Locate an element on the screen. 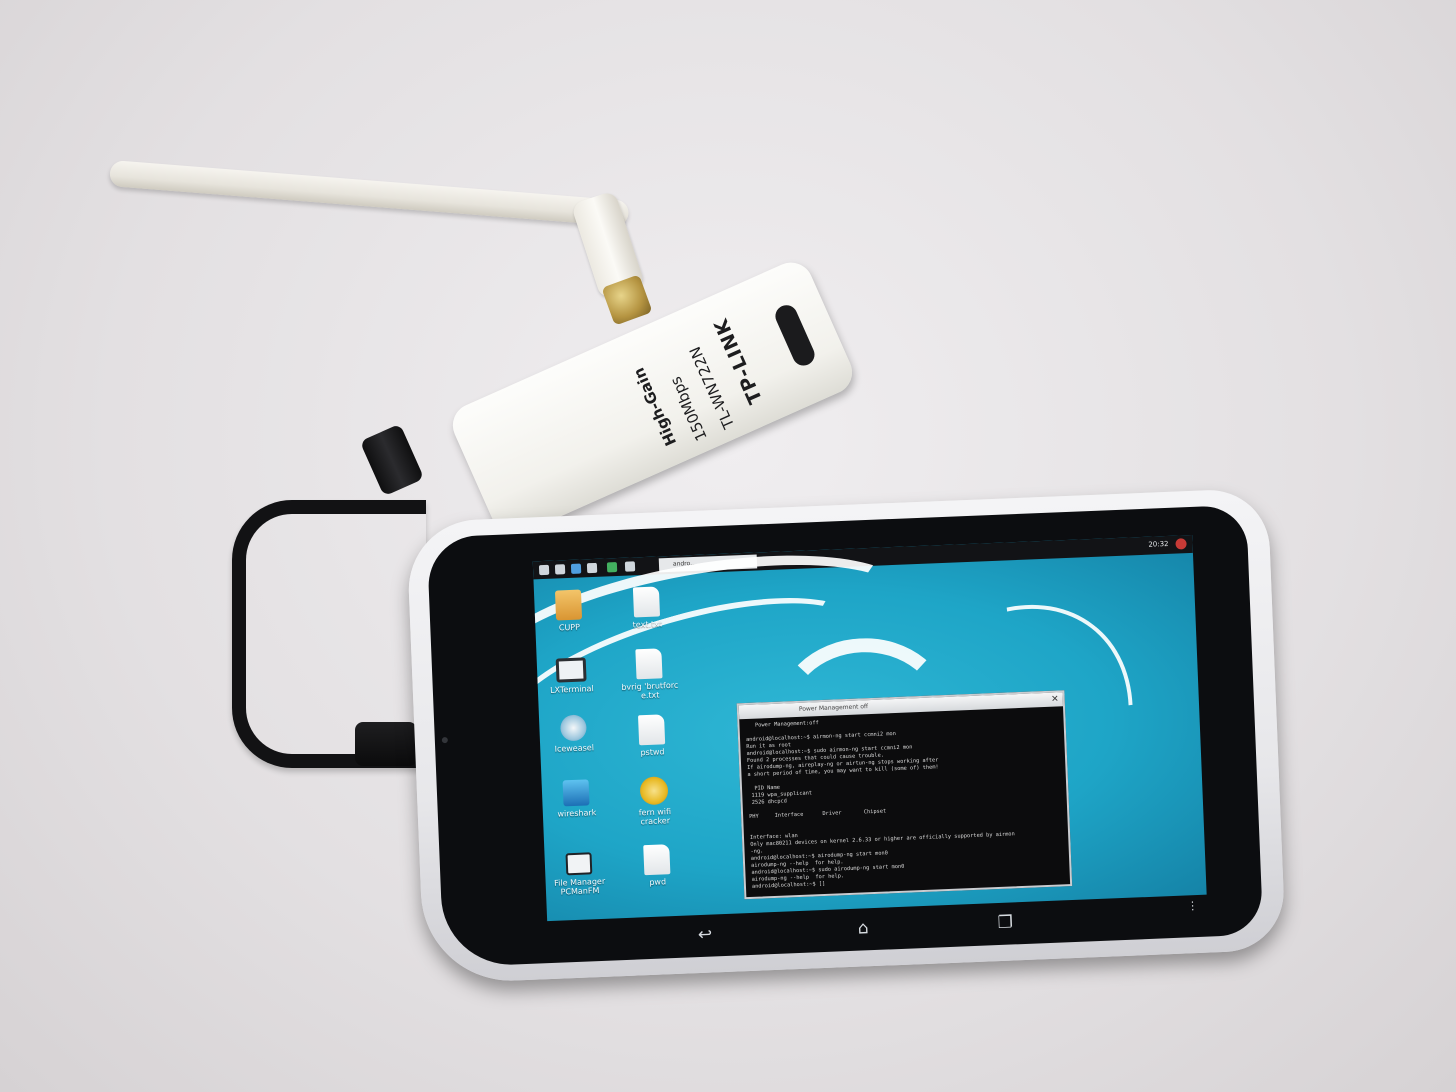 The image size is (1456, 1092). desktop-icon-label: bvrig 'brutforc e.txt is located at coordinates (650, 690).